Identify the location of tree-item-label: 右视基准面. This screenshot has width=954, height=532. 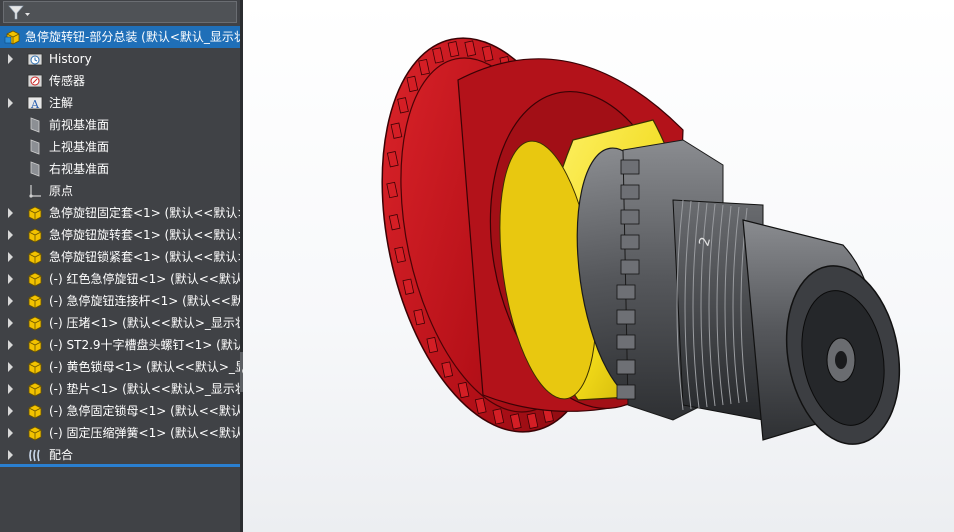
(79, 169).